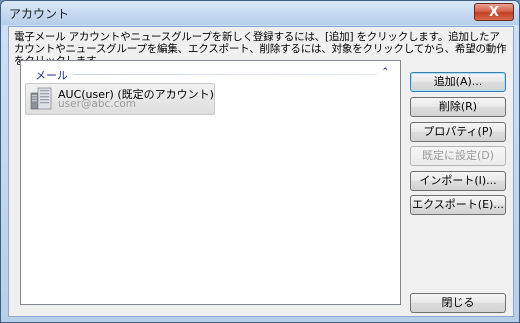 The height and width of the screenshot is (323, 520). What do you see at coordinates (225, 74) in the screenshot?
I see `group-divider` at bounding box center [225, 74].